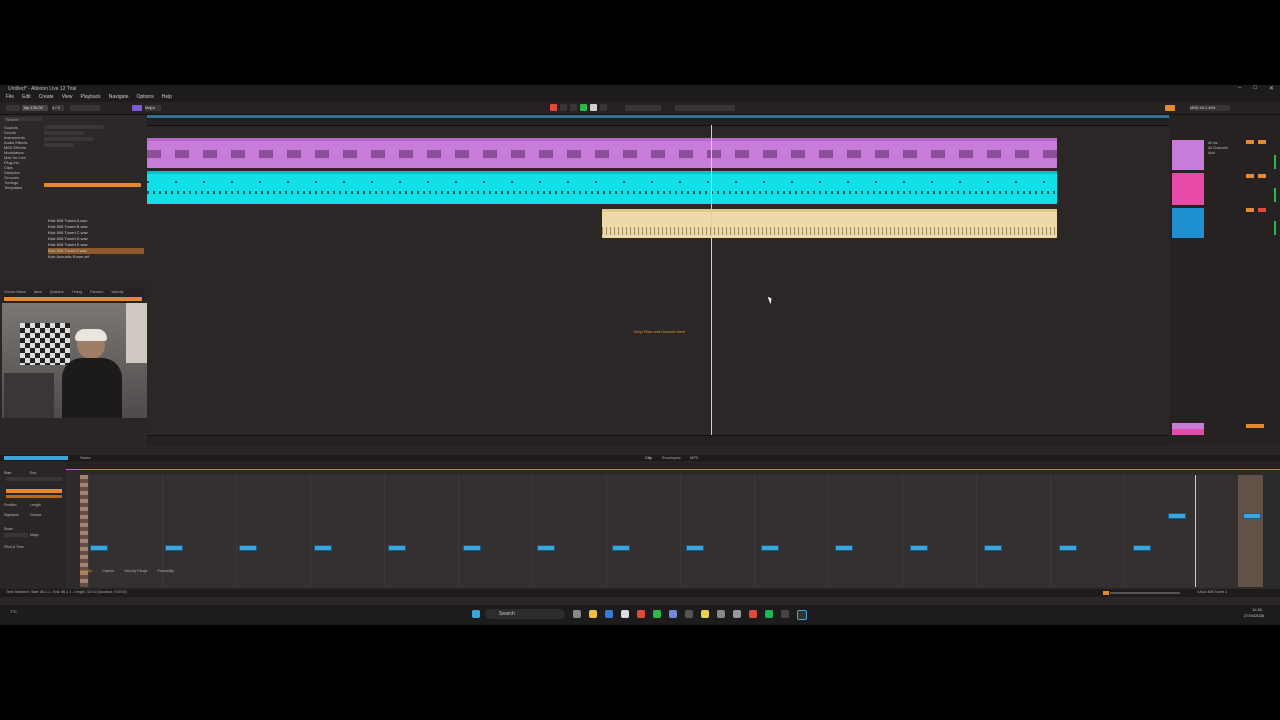 The height and width of the screenshot is (720, 1280). Describe the element at coordinates (625, 614) in the screenshot. I see `store-icon` at that location.